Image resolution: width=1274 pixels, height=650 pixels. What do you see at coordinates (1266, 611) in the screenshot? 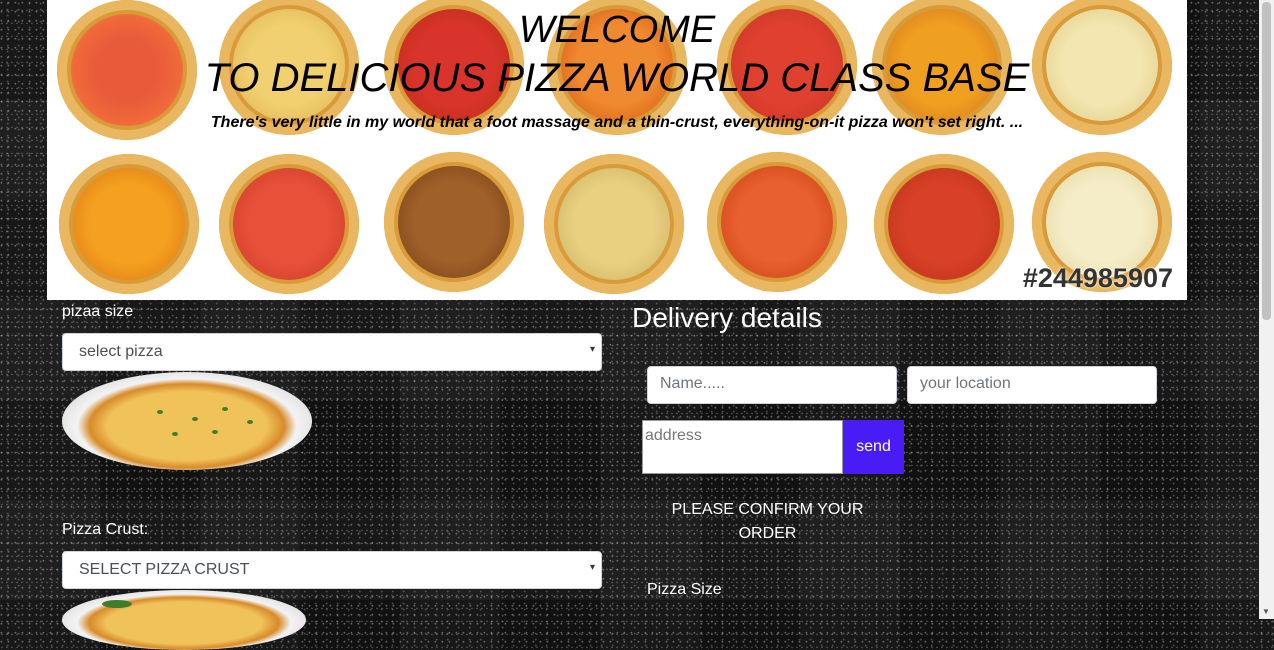
I see `scroll-down-arrow-icon: ▼` at bounding box center [1266, 611].